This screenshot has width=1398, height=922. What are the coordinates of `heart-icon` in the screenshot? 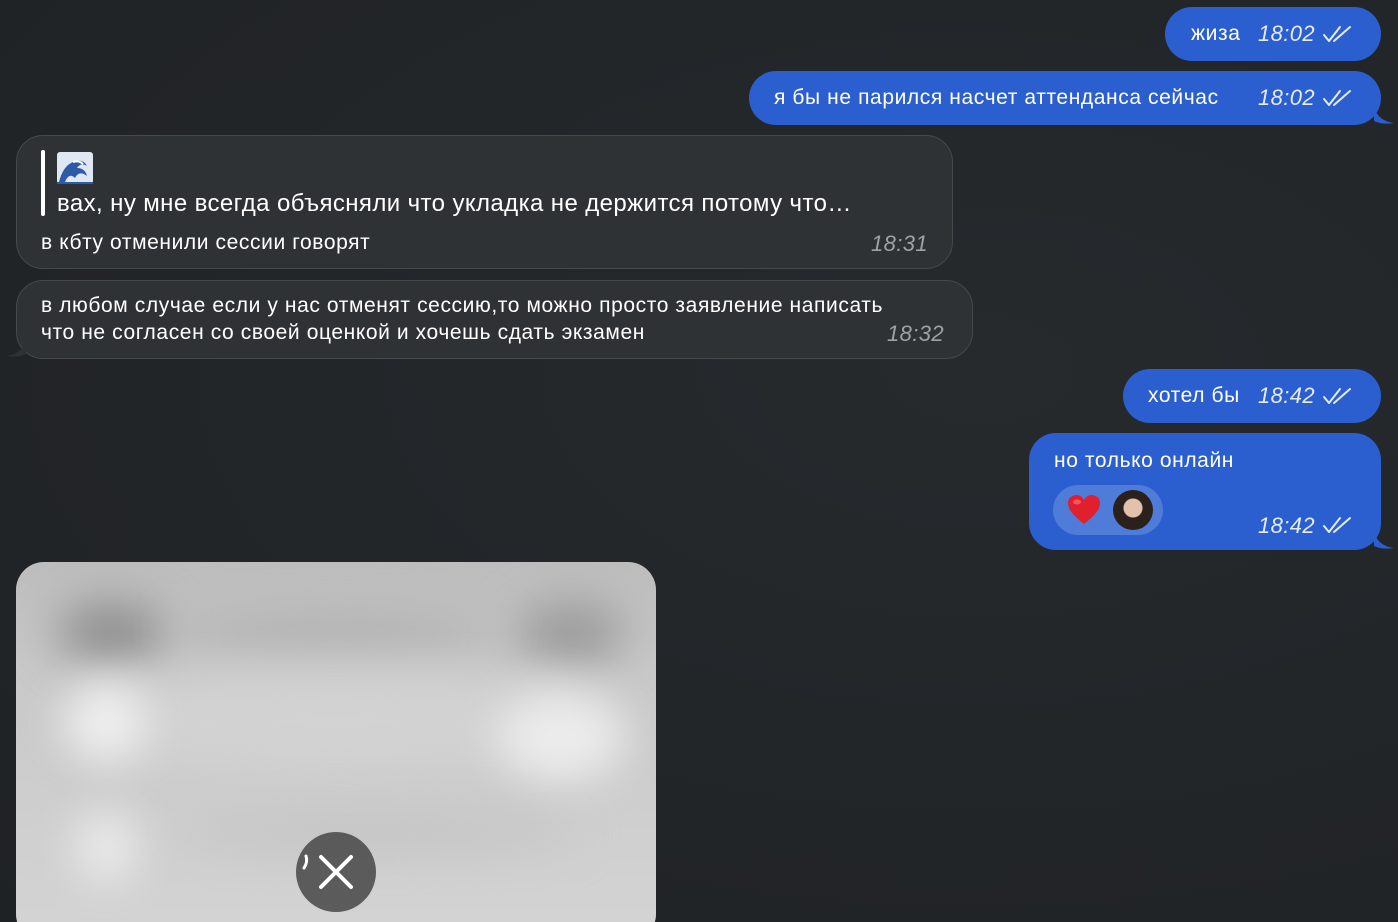 It's located at (1084, 509).